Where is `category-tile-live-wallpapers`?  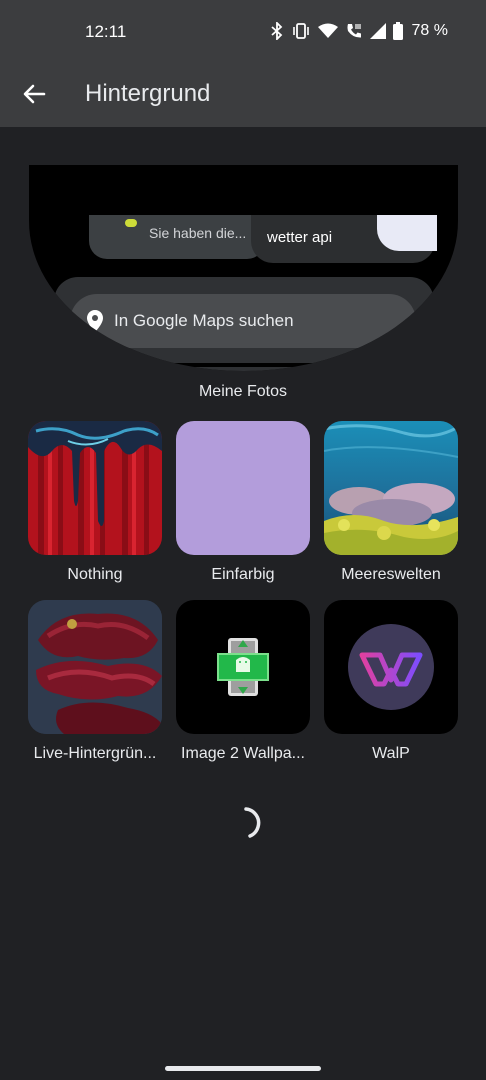
category-tile-live-wallpapers is located at coordinates (95, 667).